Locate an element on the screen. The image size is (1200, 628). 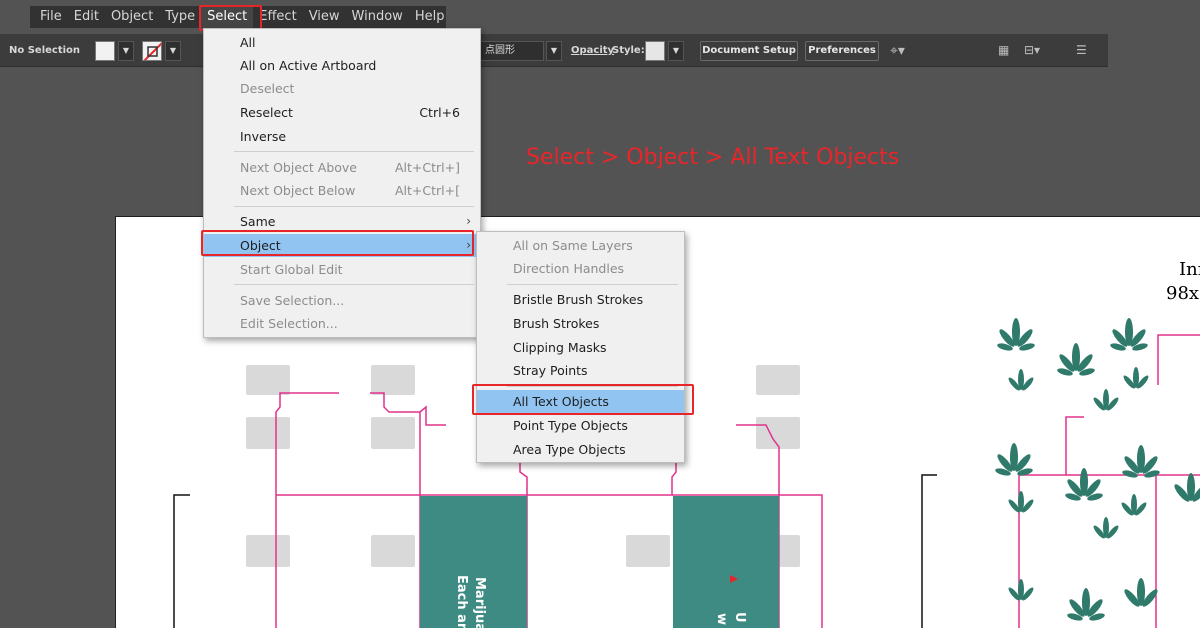
menu-object: Object is located at coordinates (132, 17).